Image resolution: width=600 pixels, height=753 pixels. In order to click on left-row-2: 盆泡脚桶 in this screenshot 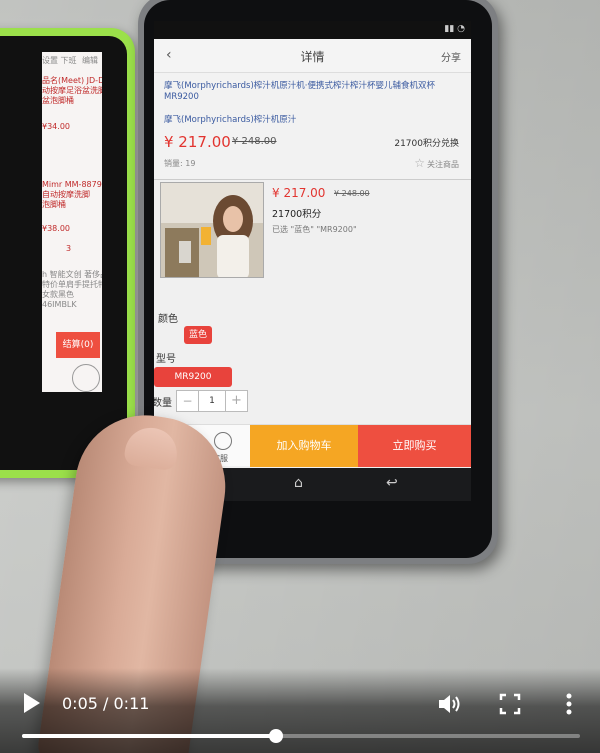, I will do `click(58, 100)`.